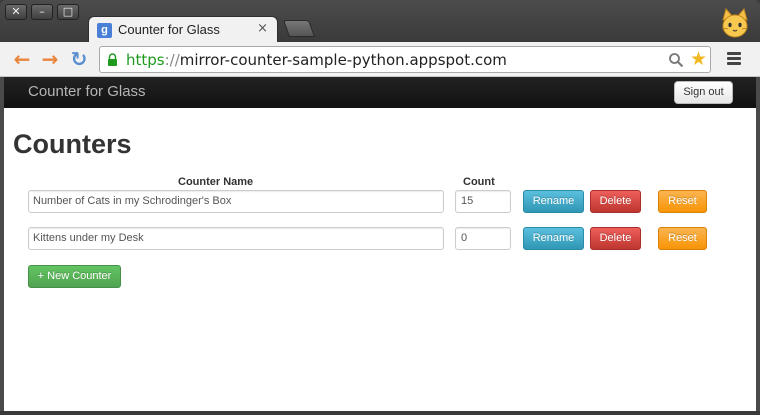  Describe the element at coordinates (112, 59) in the screenshot. I see `lock-icon` at that location.